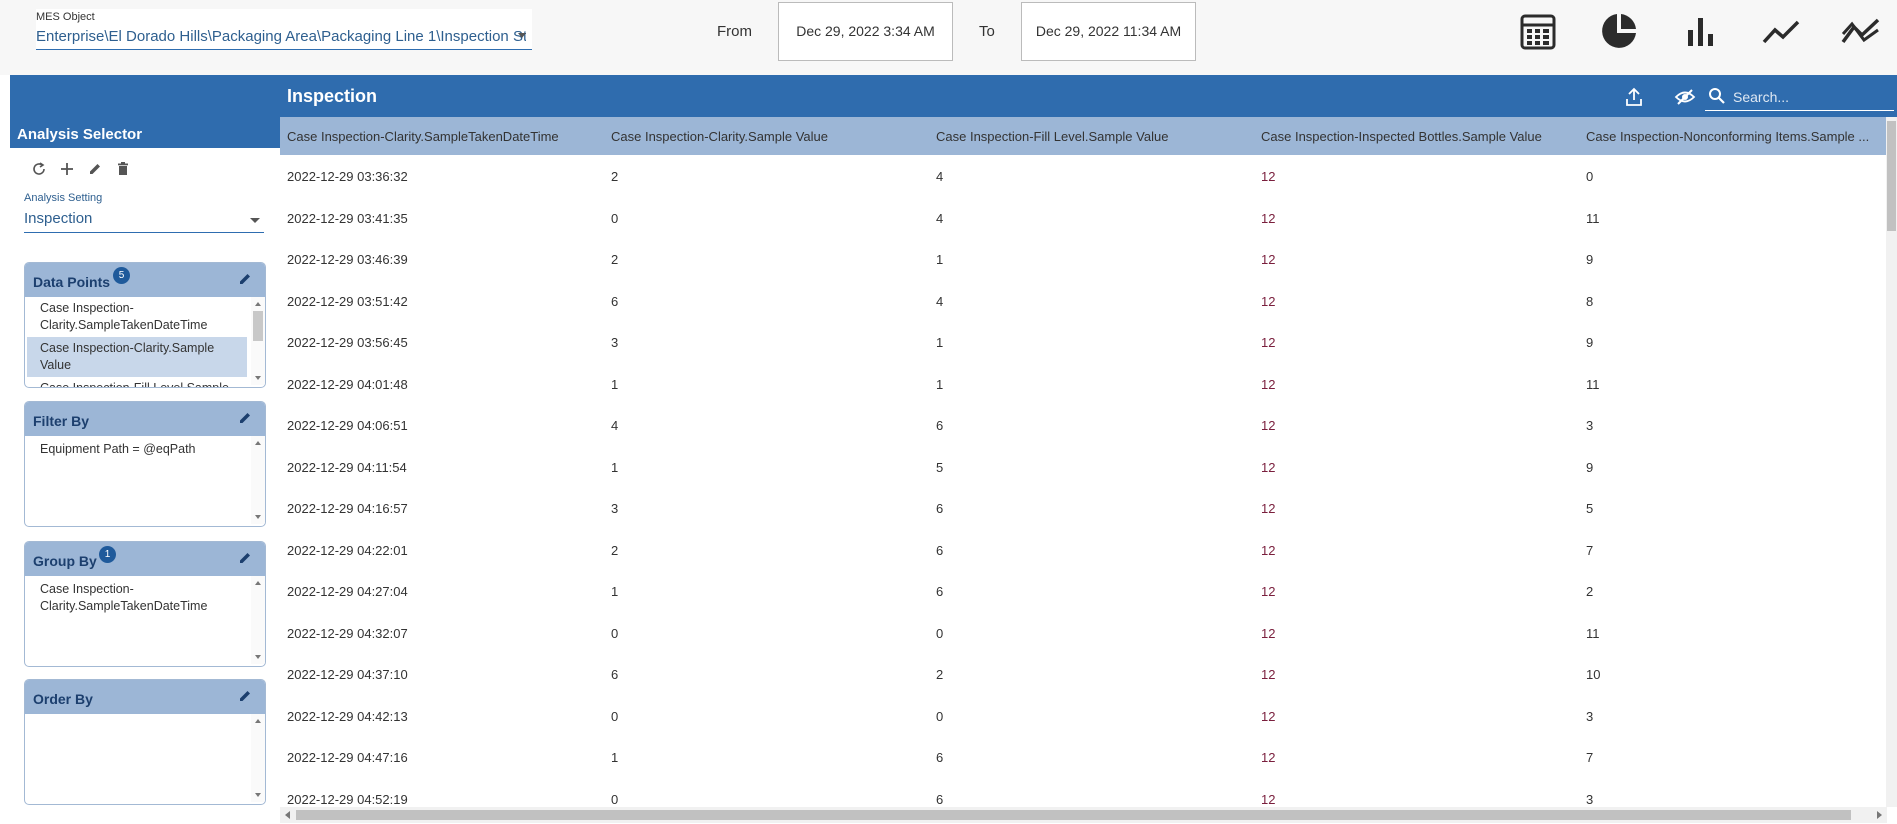 Image resolution: width=1897 pixels, height=824 pixels. I want to click on analysis-setting-label: Analysis Setting, so click(63, 198).